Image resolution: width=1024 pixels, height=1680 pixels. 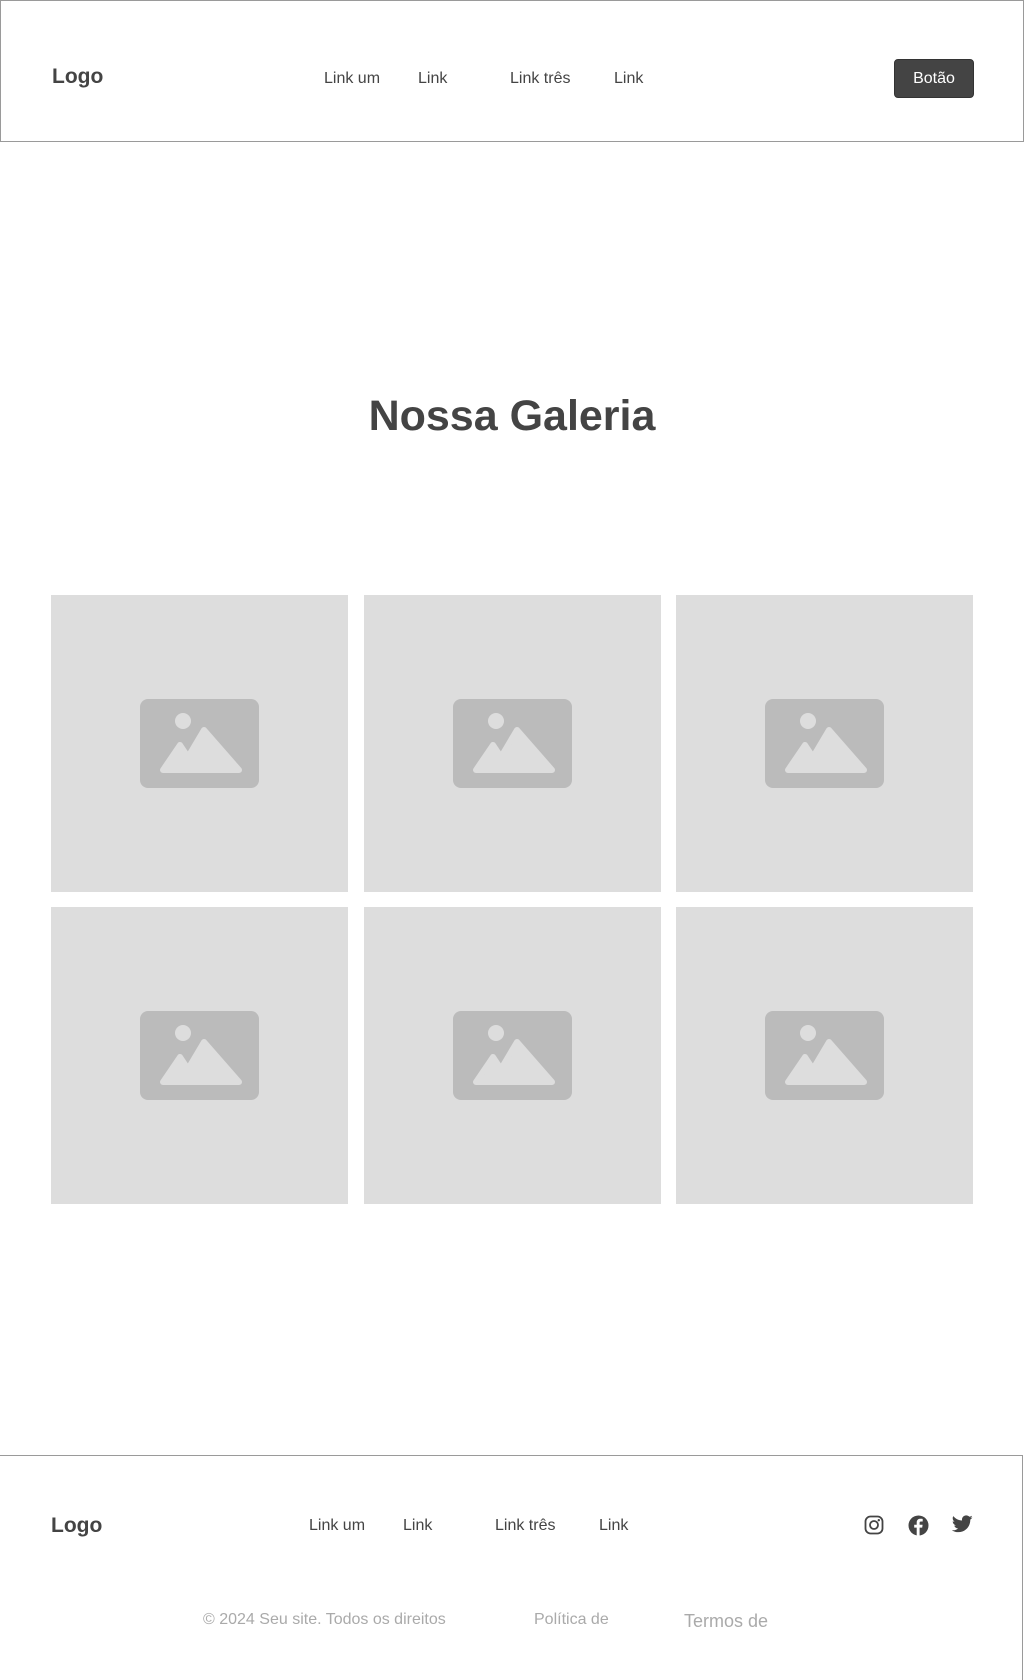 What do you see at coordinates (324, 1619) in the screenshot?
I see `copyright-text: © 2024 Seu site. Todos os direitos` at bounding box center [324, 1619].